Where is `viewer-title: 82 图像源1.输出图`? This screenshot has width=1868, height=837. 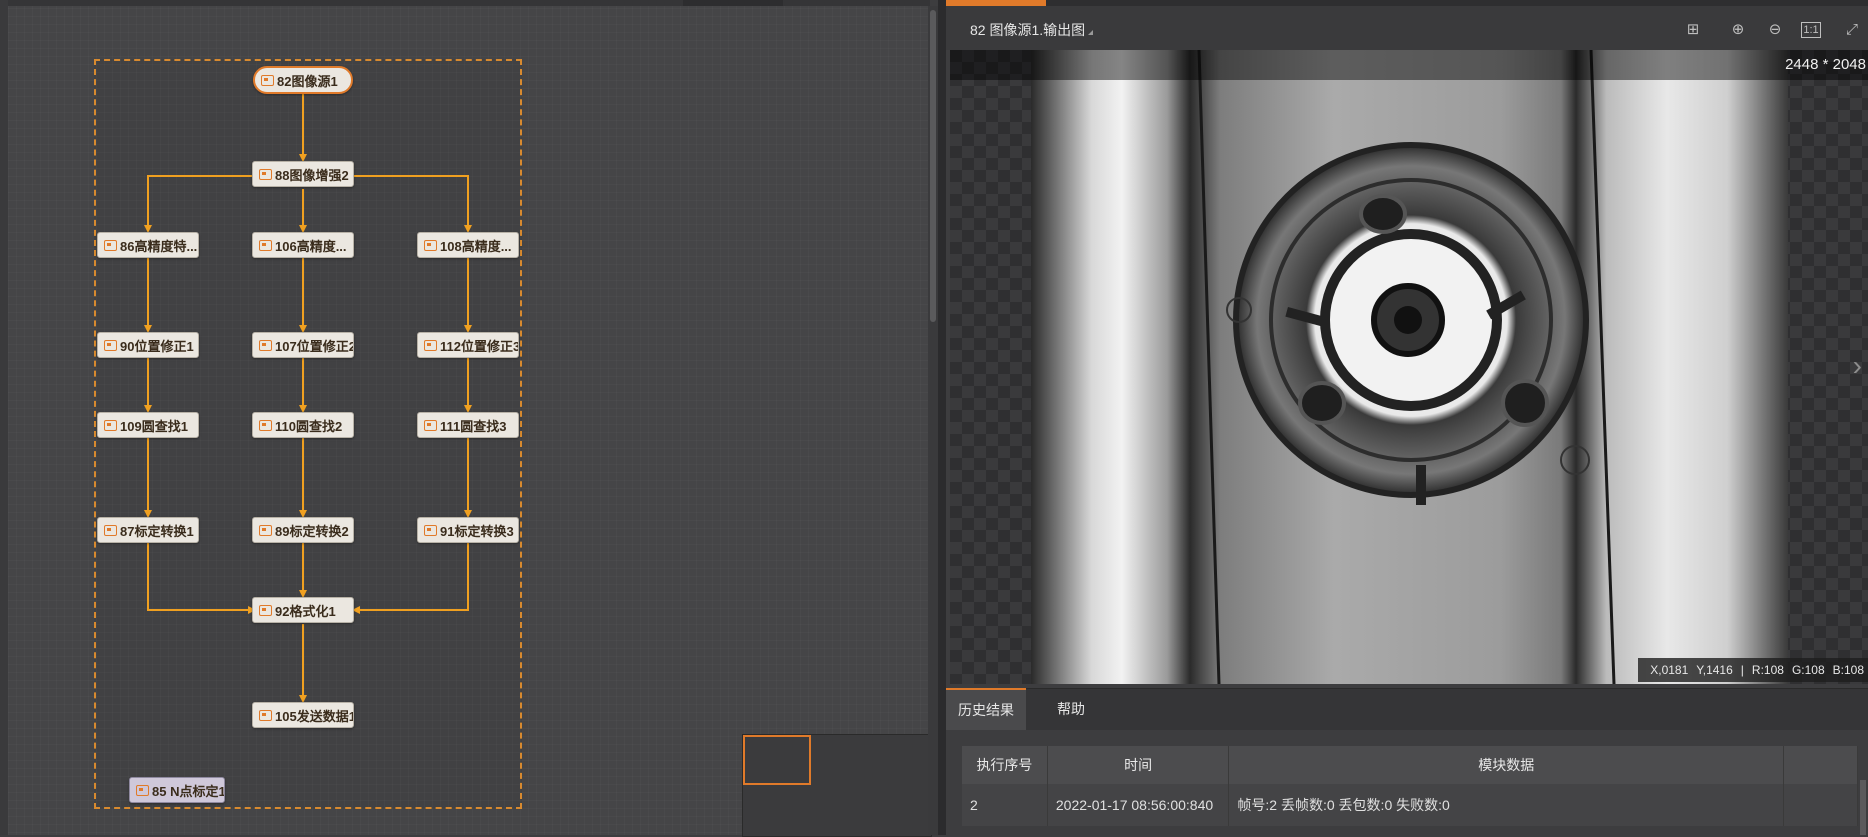
viewer-title: 82 图像源1.输出图 is located at coordinates (1027, 30).